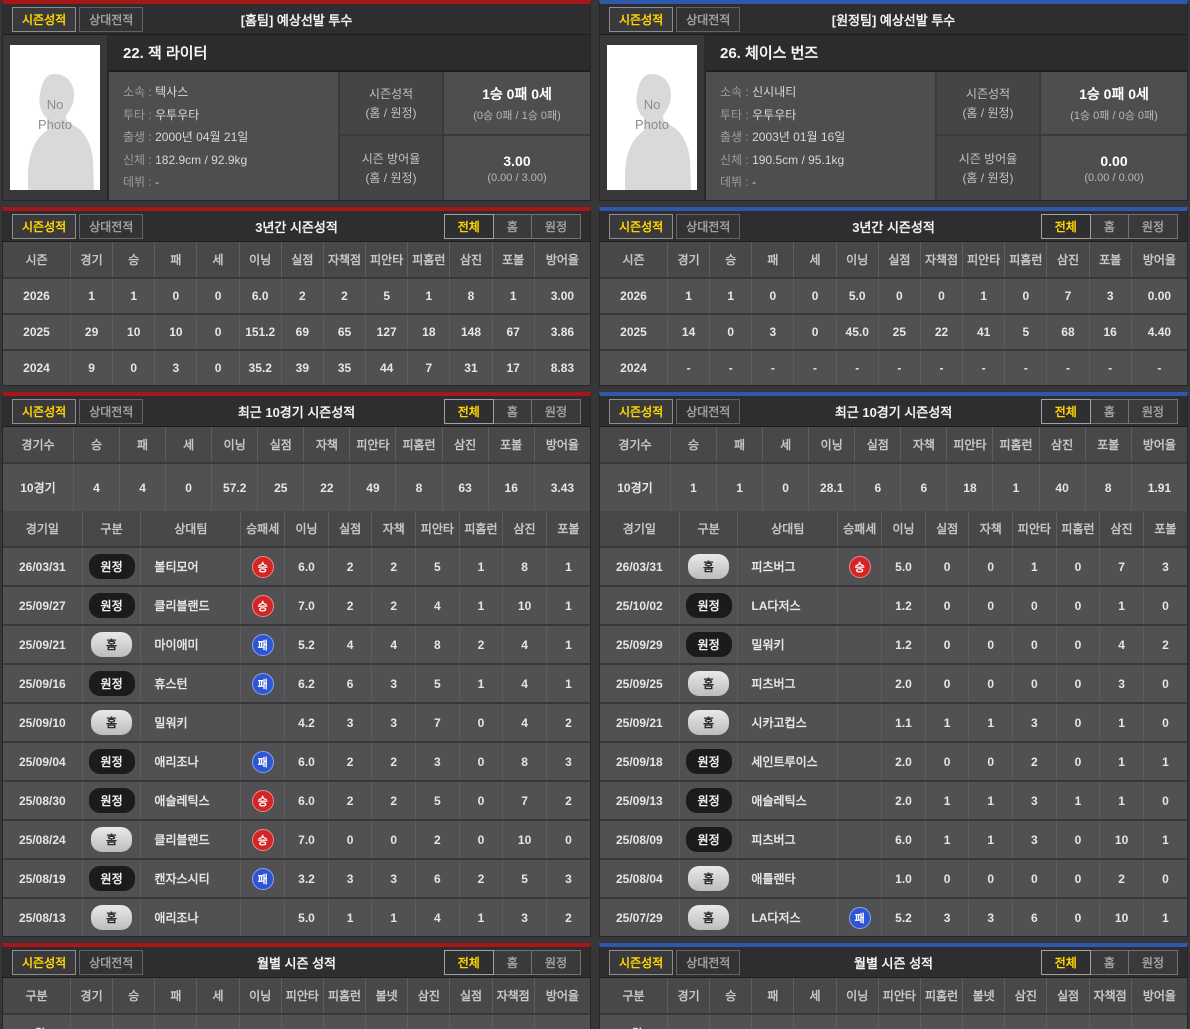 Image resolution: width=1190 pixels, height=1029 pixels. I want to click on win-badge: 승, so click(262, 566).